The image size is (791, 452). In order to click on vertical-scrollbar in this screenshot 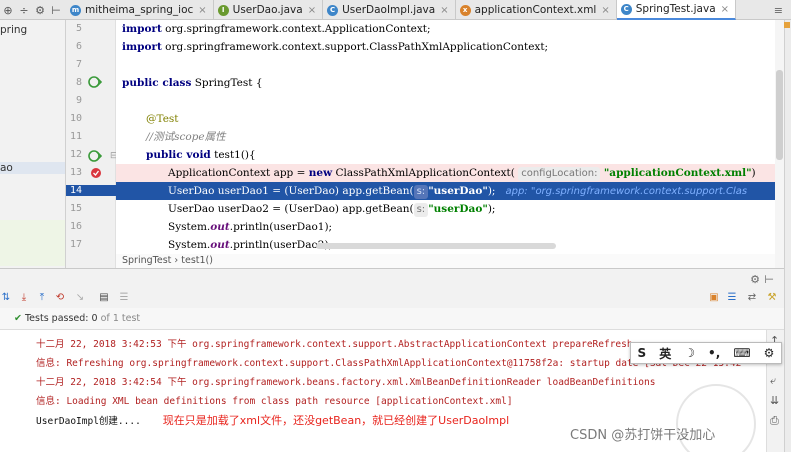, I will do `click(779, 144)`.